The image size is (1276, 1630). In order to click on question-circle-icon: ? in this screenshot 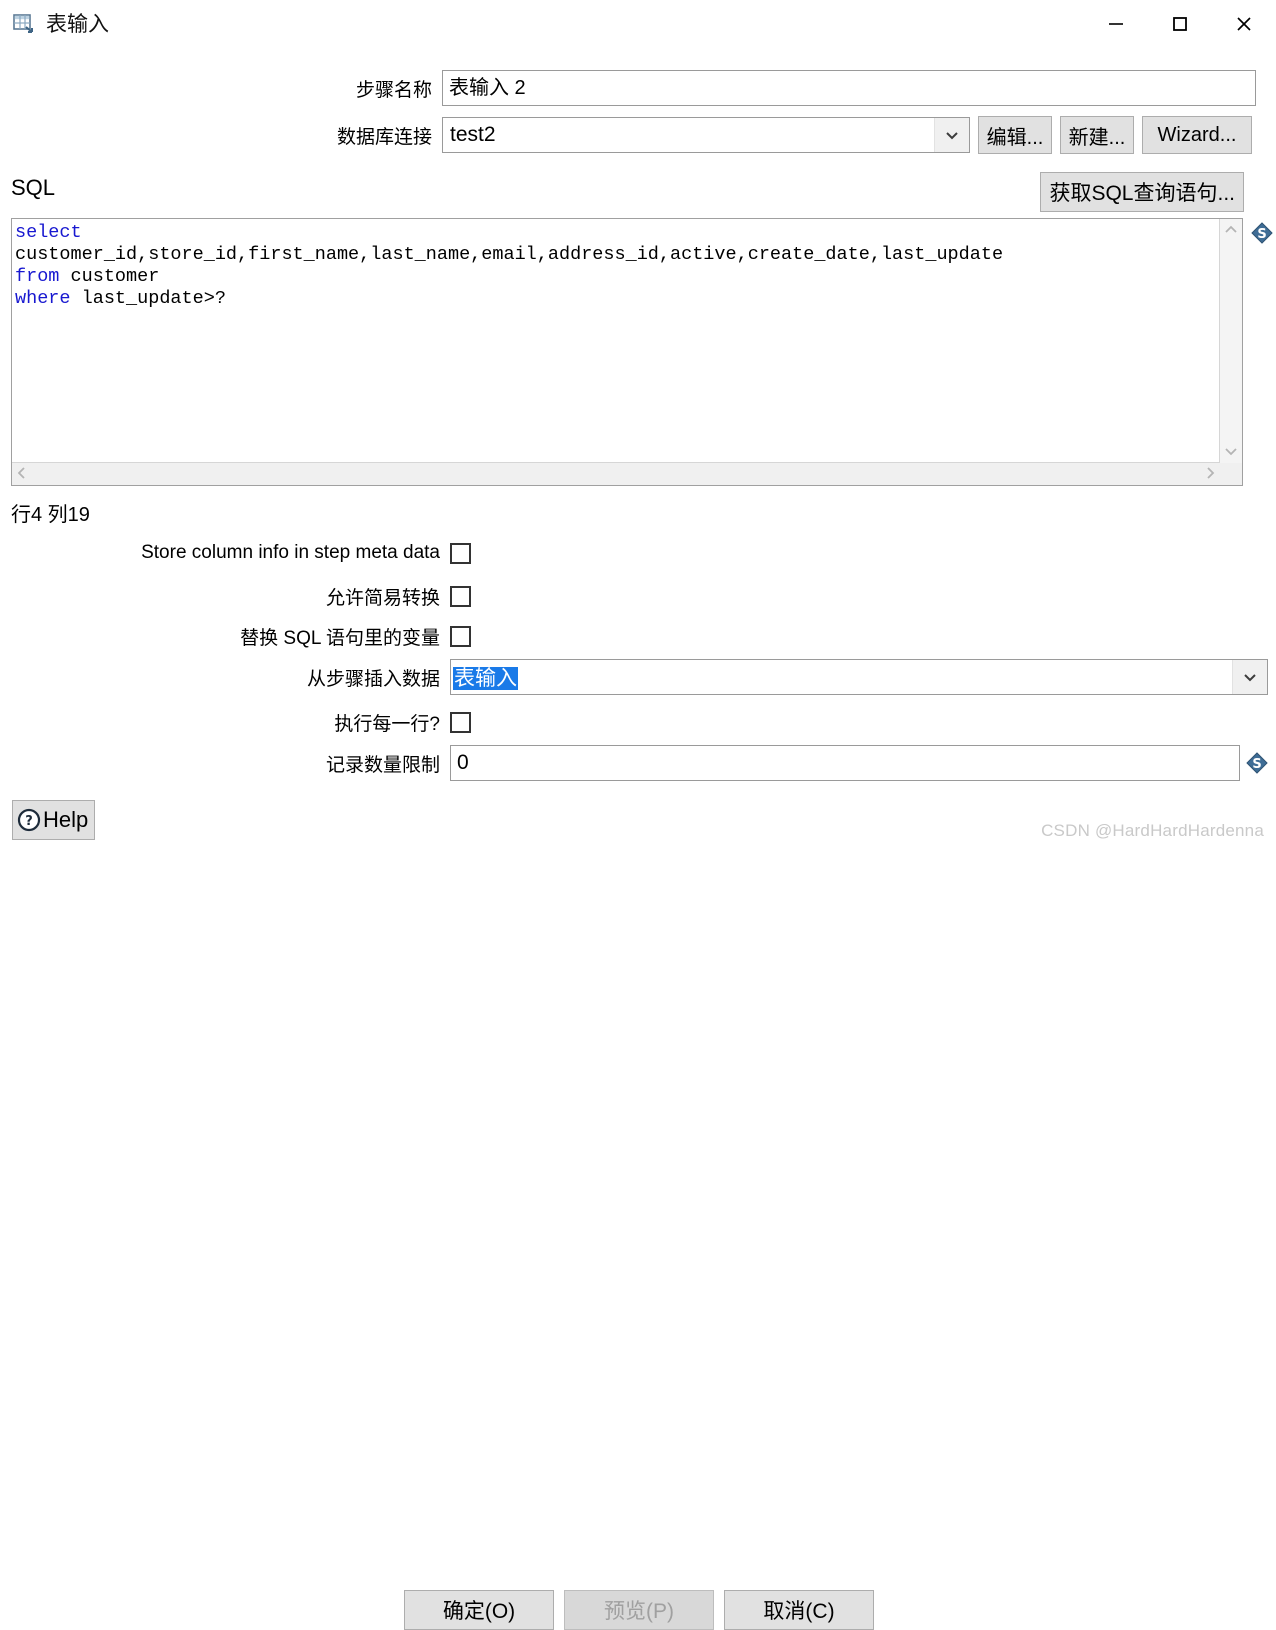, I will do `click(29, 820)`.